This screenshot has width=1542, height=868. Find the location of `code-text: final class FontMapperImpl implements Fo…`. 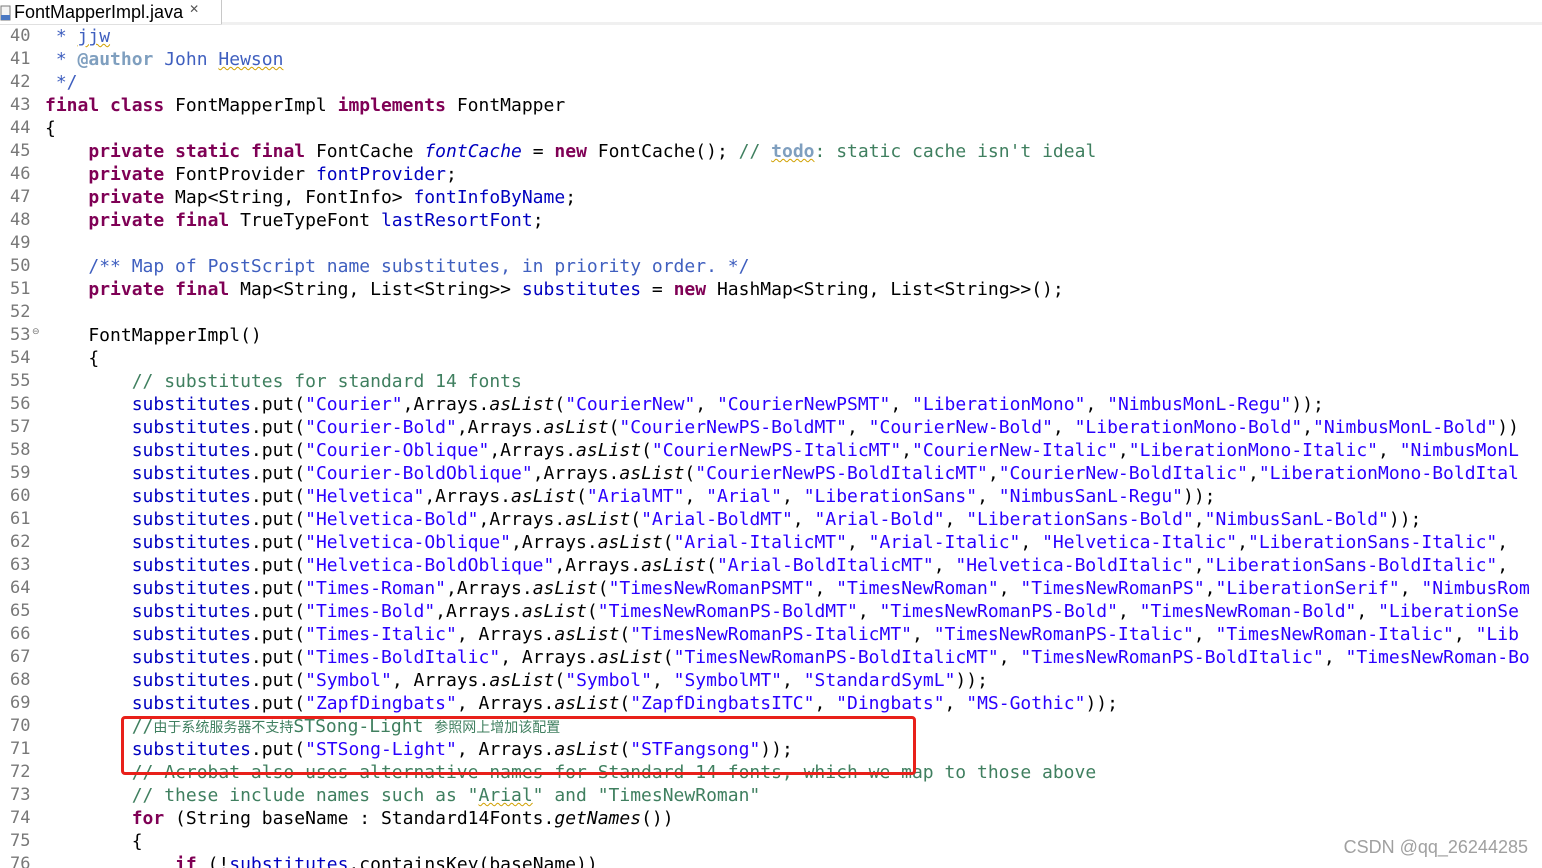

code-text: final class FontMapperImpl implements Fo… is located at coordinates (305, 105).